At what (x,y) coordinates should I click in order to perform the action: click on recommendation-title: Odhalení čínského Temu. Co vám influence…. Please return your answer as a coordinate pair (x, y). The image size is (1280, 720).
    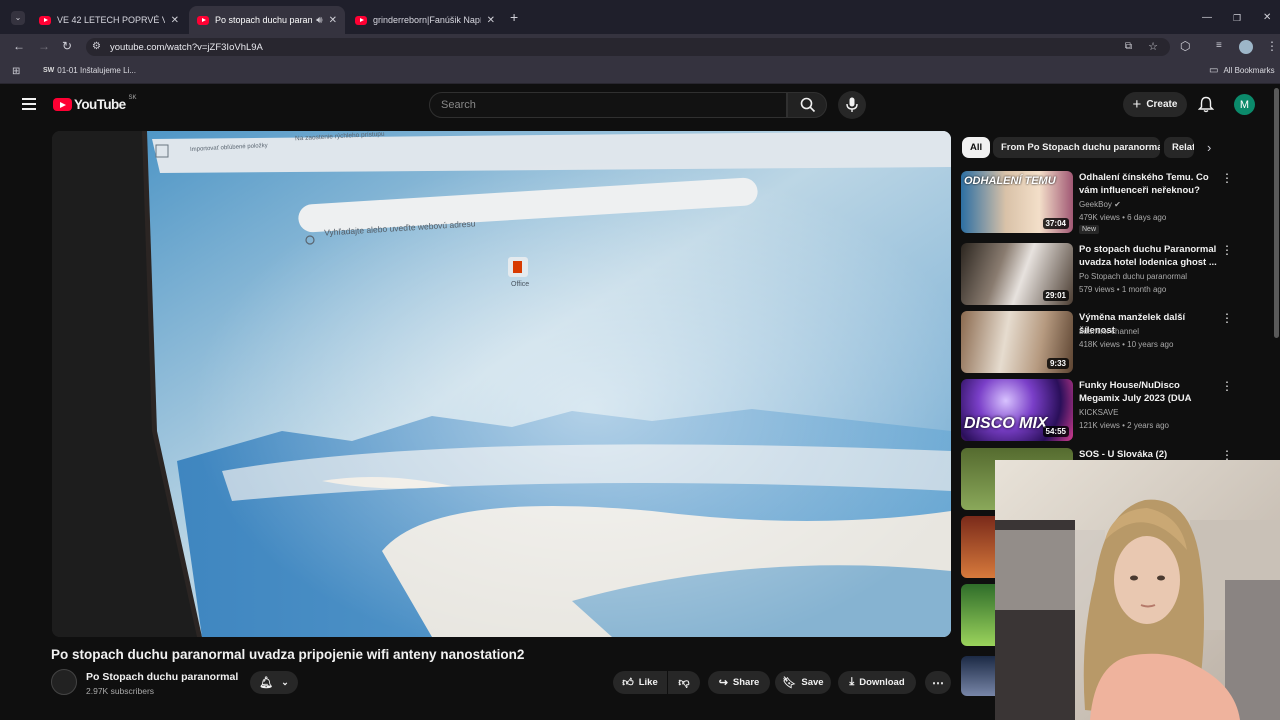
    Looking at the image, I should click on (1144, 184).